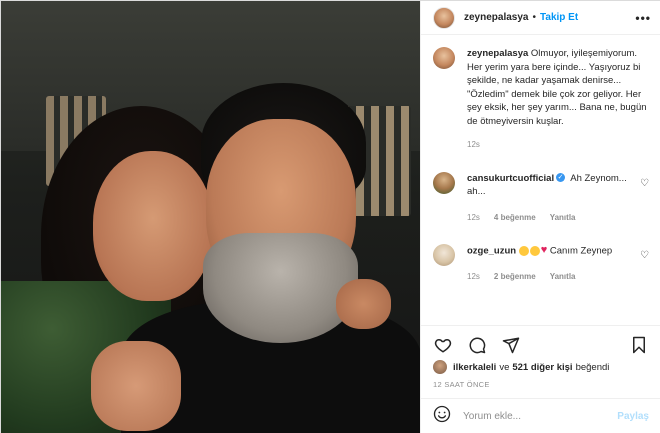 The height and width of the screenshot is (433, 660). Describe the element at coordinates (474, 367) in the screenshot. I see `liker-username: ilkerkaleli` at that location.